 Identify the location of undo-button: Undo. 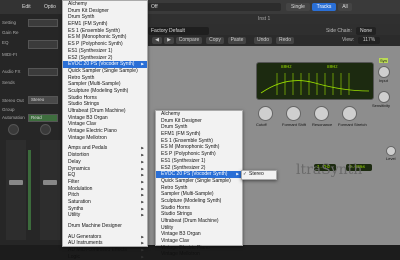
(263, 40).